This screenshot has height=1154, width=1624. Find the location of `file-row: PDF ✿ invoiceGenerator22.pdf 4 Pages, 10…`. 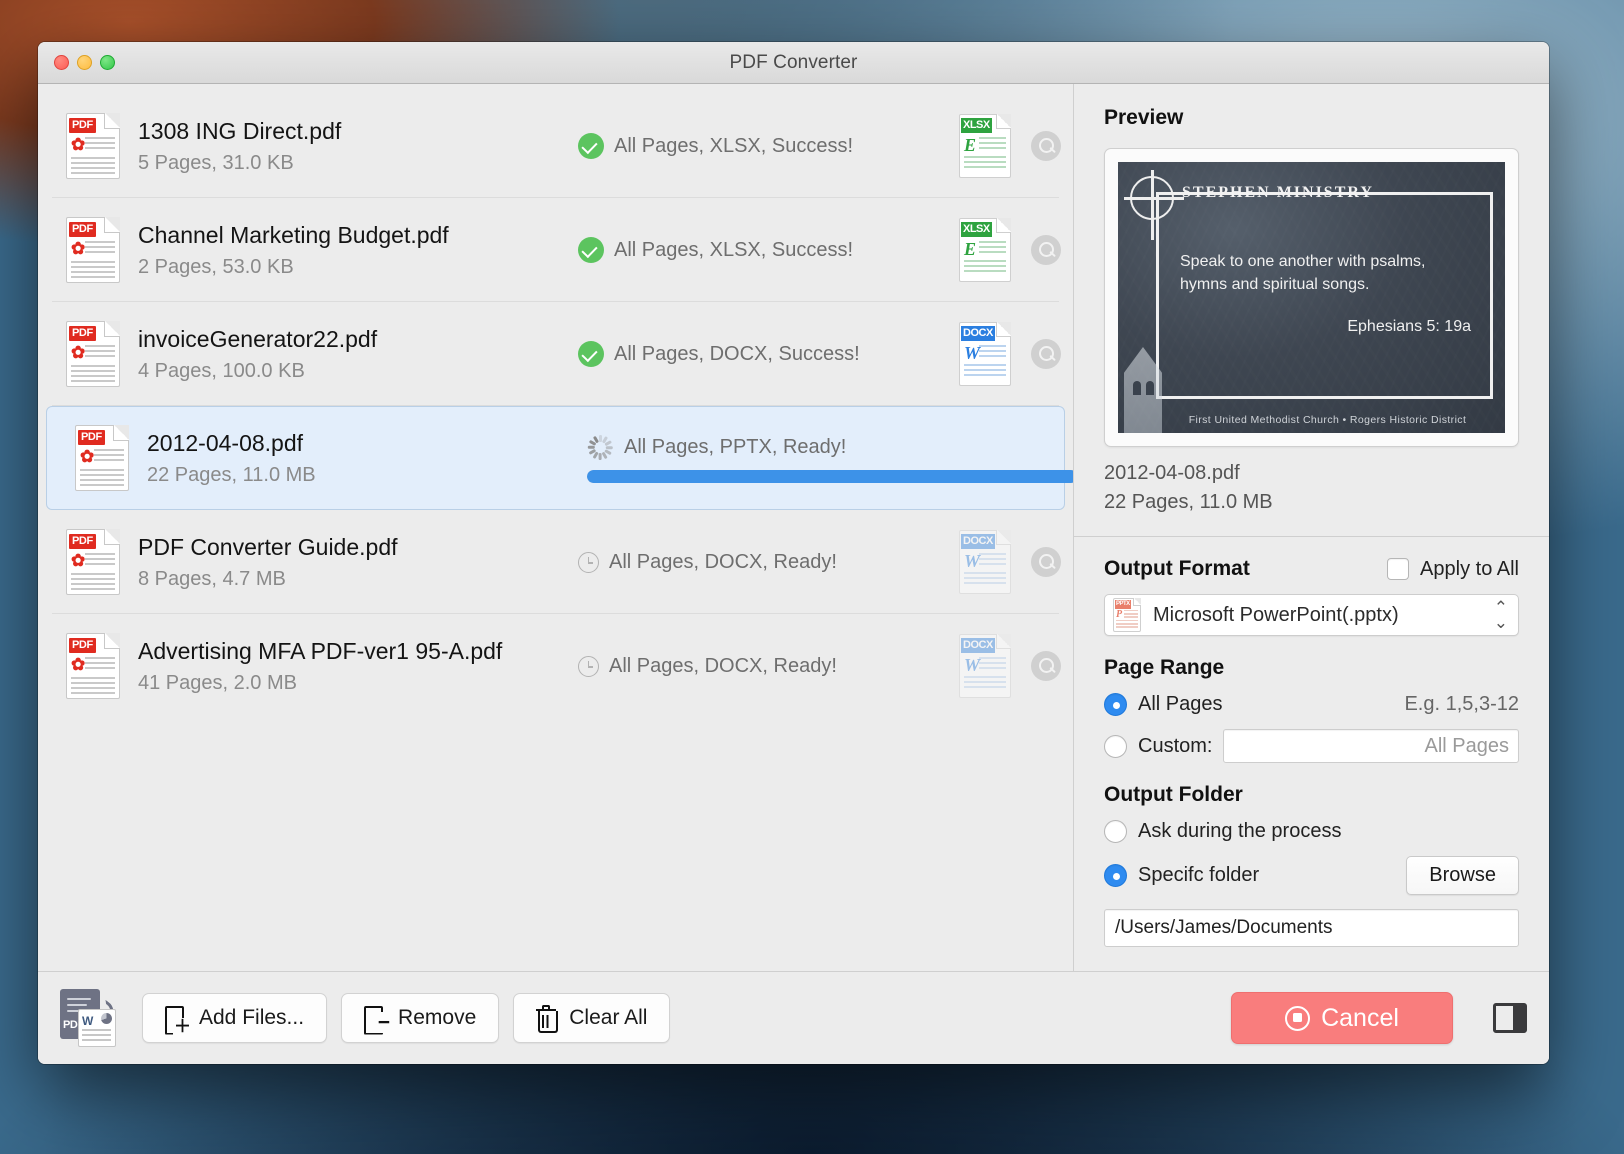

file-row: PDF ✿ invoiceGenerator22.pdf 4 Pages, 10… is located at coordinates (555, 354).